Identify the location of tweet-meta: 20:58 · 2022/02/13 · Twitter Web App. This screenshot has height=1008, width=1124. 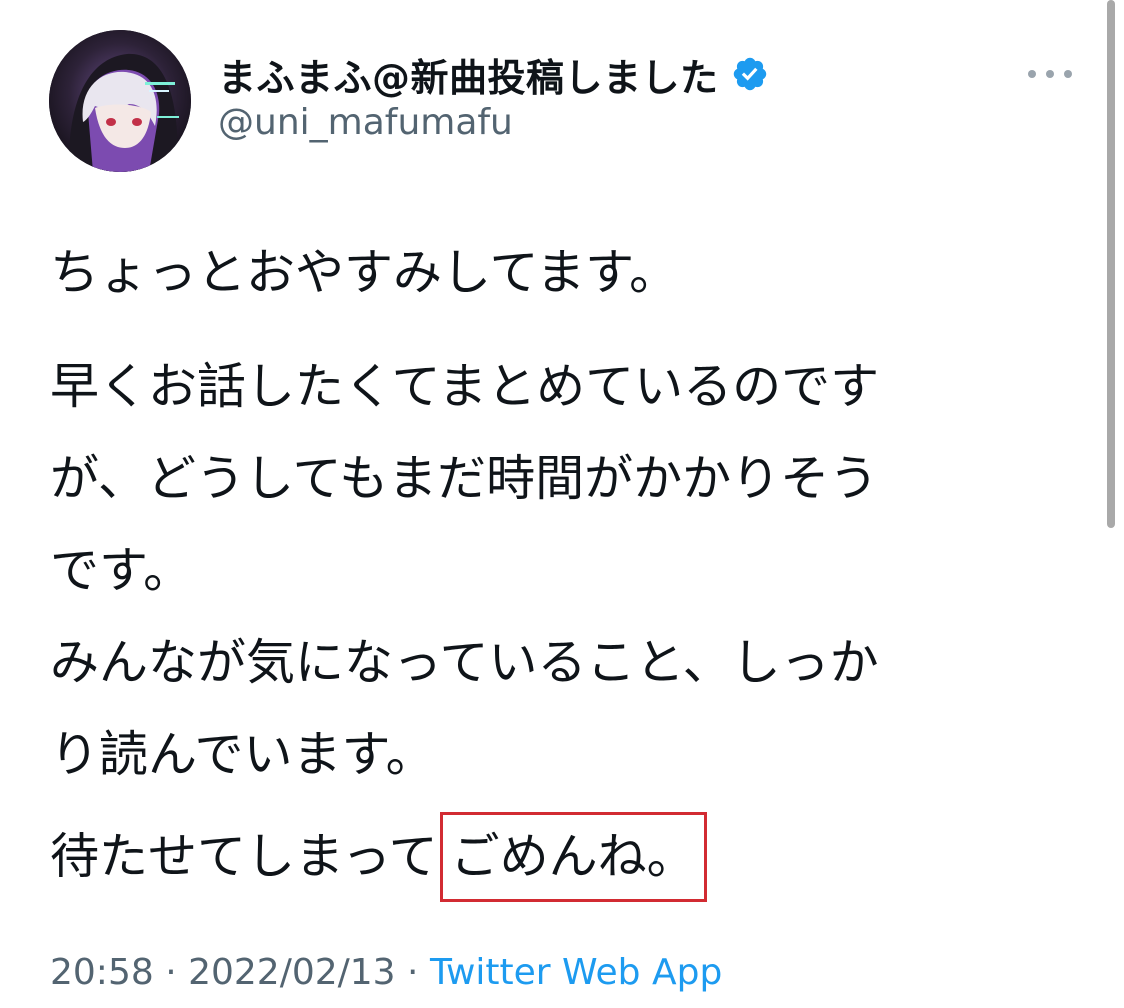
(386, 972).